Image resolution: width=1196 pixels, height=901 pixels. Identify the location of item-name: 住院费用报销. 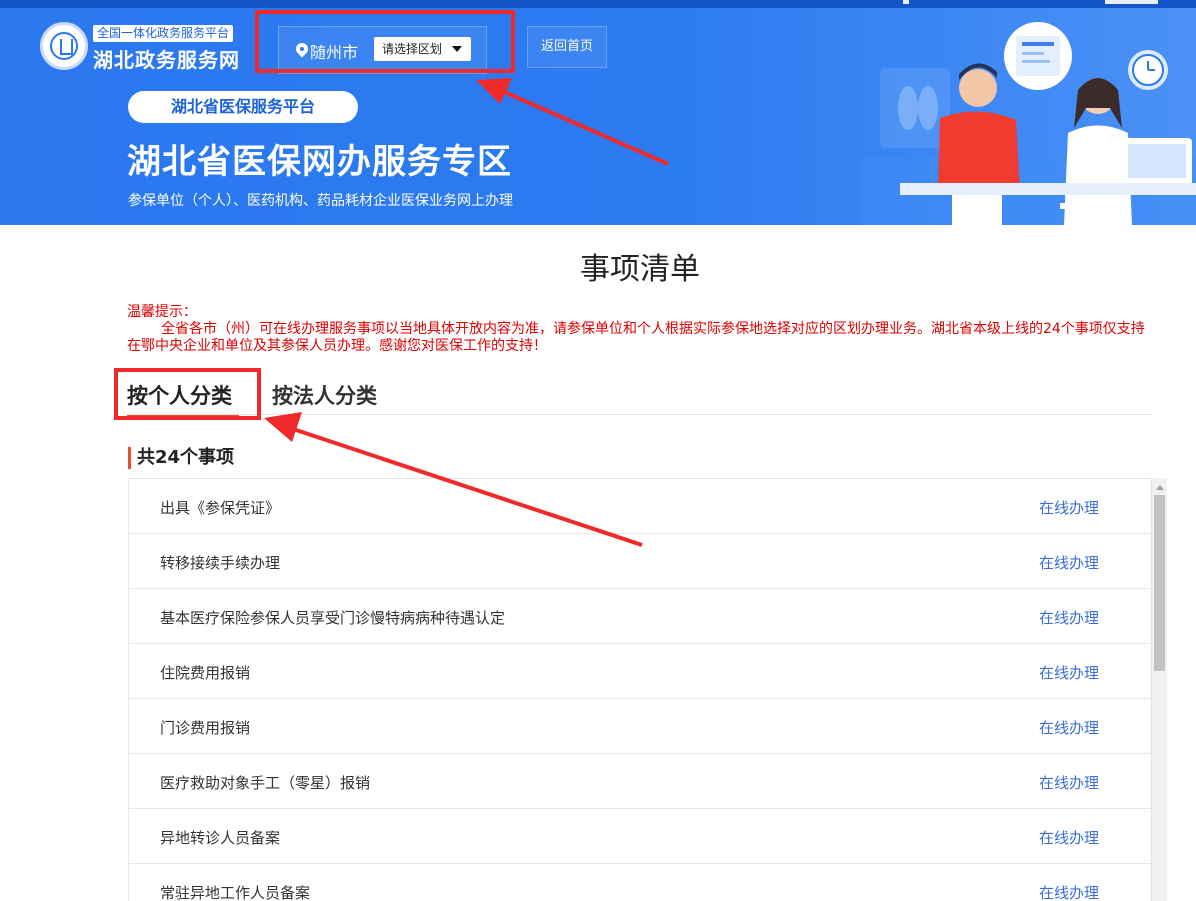
(205, 673).